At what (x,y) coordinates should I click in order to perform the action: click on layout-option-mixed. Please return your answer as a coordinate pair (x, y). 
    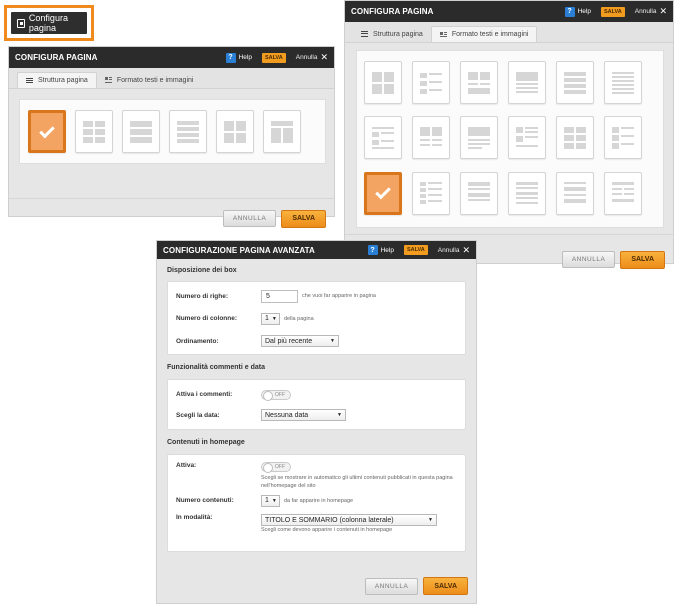
    Looking at the image, I should click on (282, 131).